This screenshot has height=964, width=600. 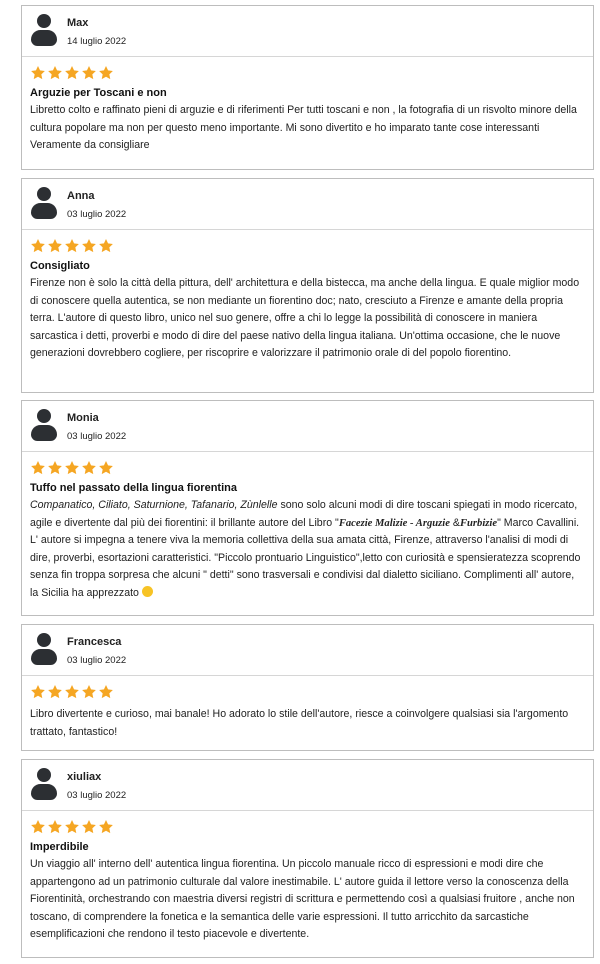 What do you see at coordinates (97, 41) in the screenshot?
I see `review-date: 14 luglio 2022` at bounding box center [97, 41].